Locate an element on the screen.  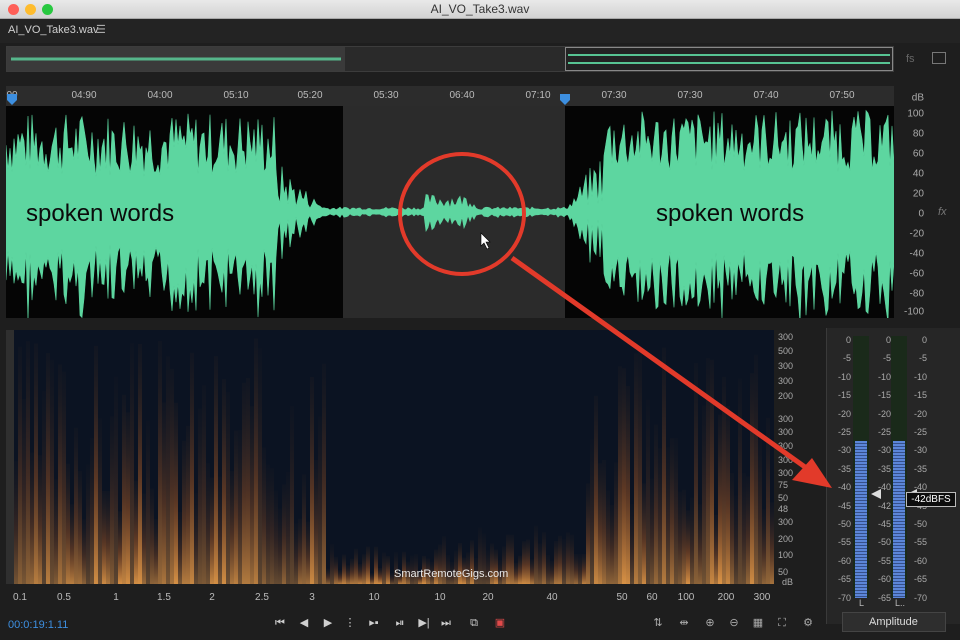
zoom-time-icon: ⇹ is located at coordinates (684, 623).